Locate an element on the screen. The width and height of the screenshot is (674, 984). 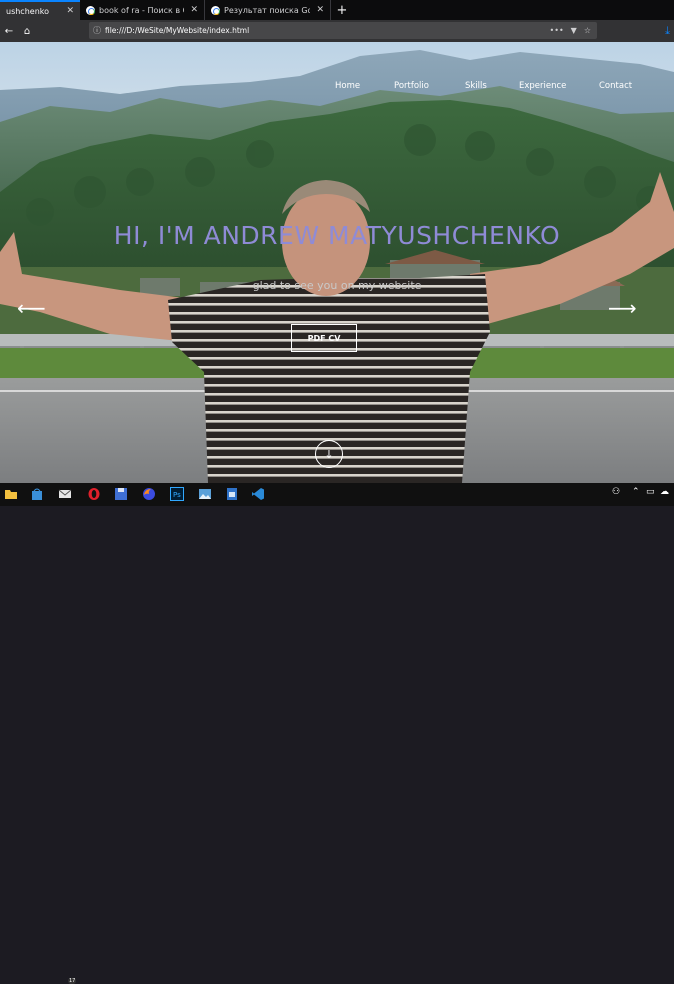
network-icon: ▭ is located at coordinates (650, 492).